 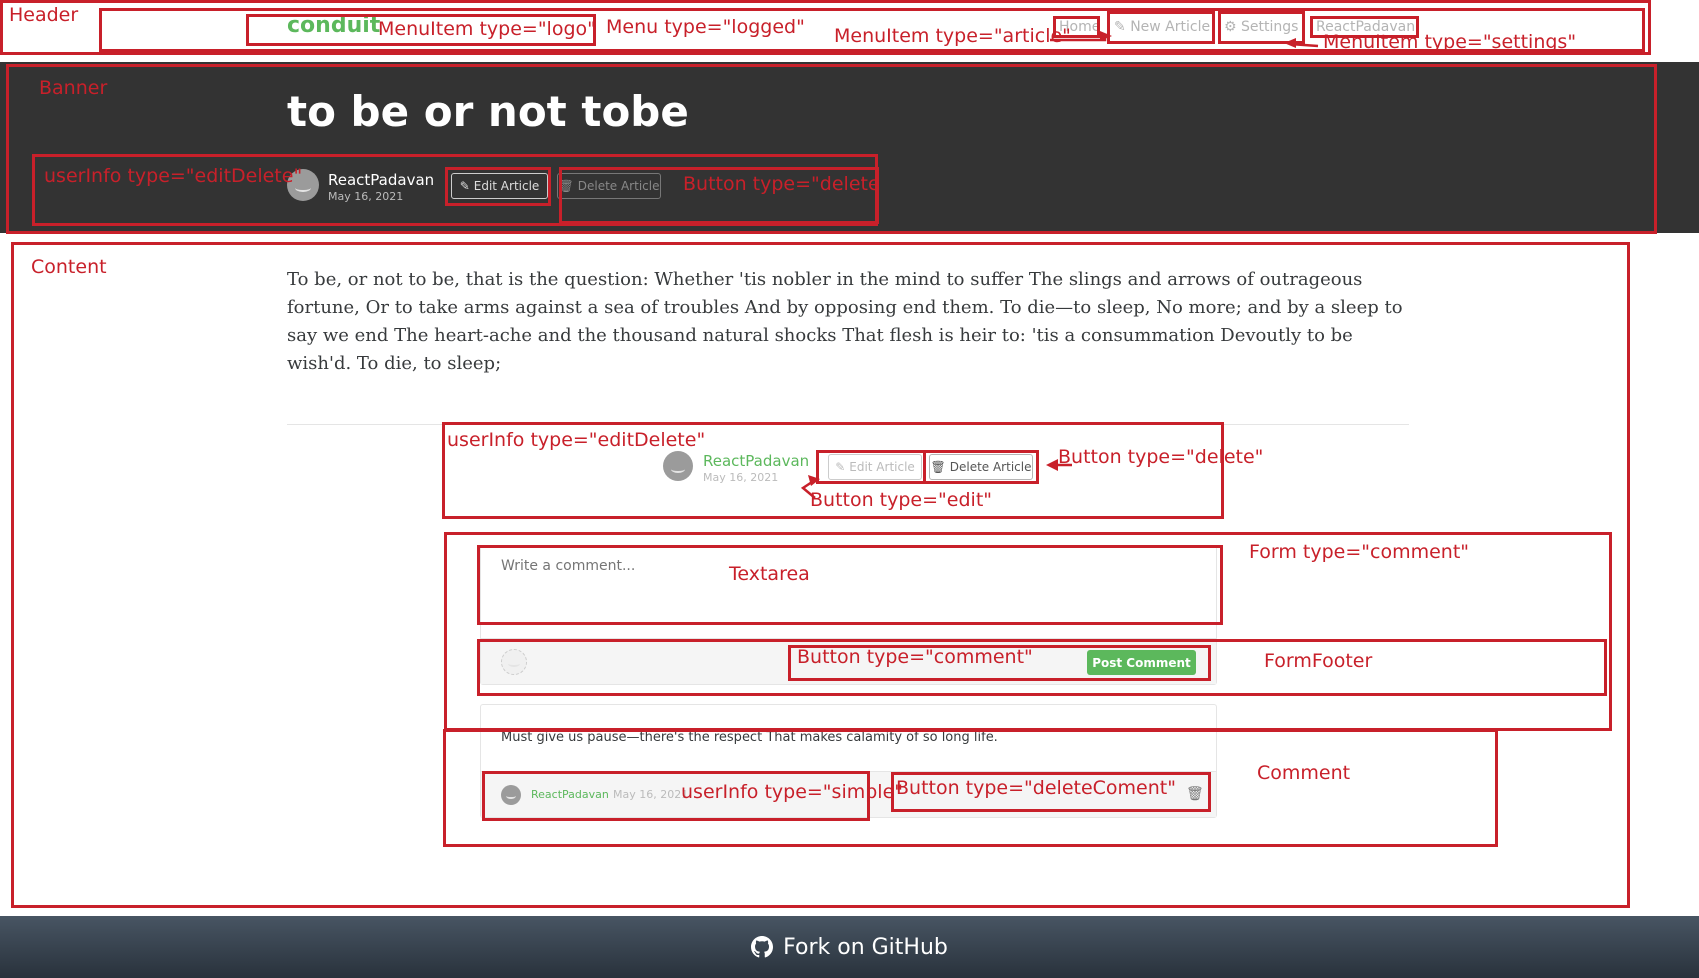 I want to click on annotation-userinfo-meta: userInfo type="editDelete", so click(x=576, y=440).